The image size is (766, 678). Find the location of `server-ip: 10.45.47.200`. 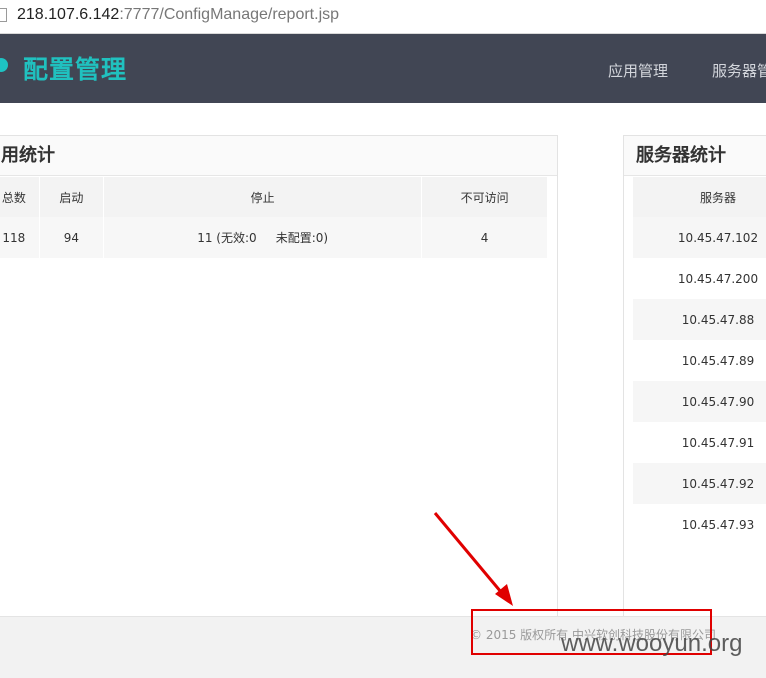

server-ip: 10.45.47.200 is located at coordinates (699, 278).